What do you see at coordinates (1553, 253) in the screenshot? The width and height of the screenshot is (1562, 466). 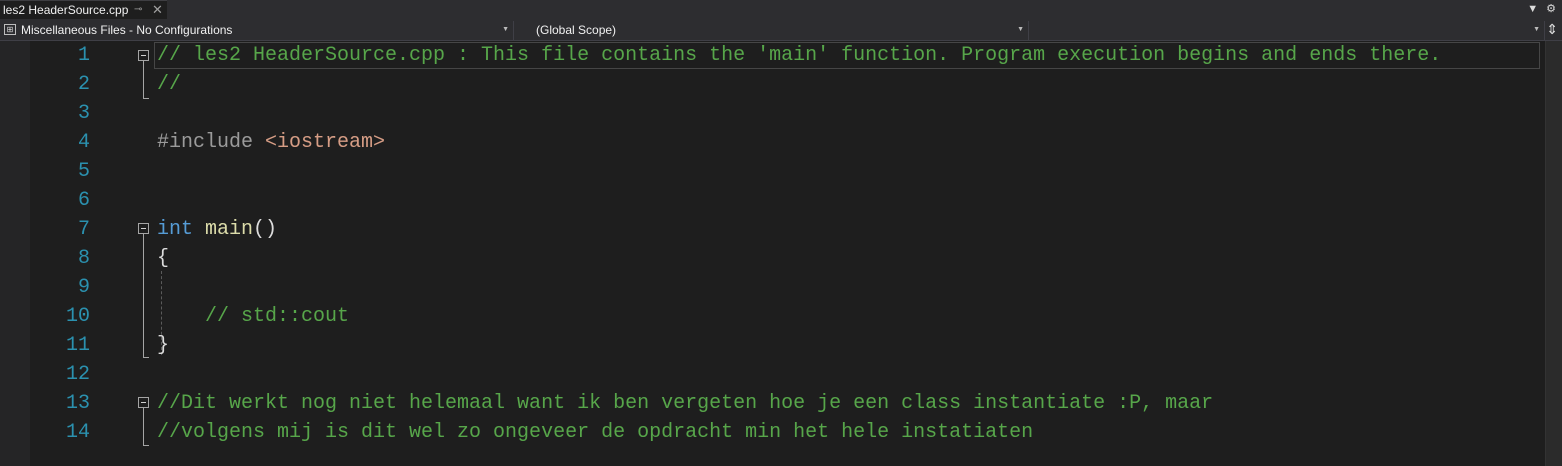 I see `vertical-scrollbar` at bounding box center [1553, 253].